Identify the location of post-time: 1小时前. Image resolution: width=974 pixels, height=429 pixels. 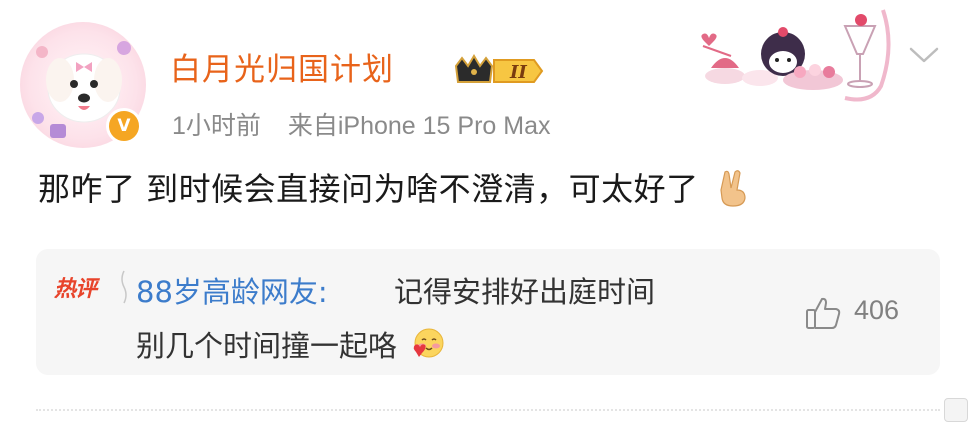
(216, 126).